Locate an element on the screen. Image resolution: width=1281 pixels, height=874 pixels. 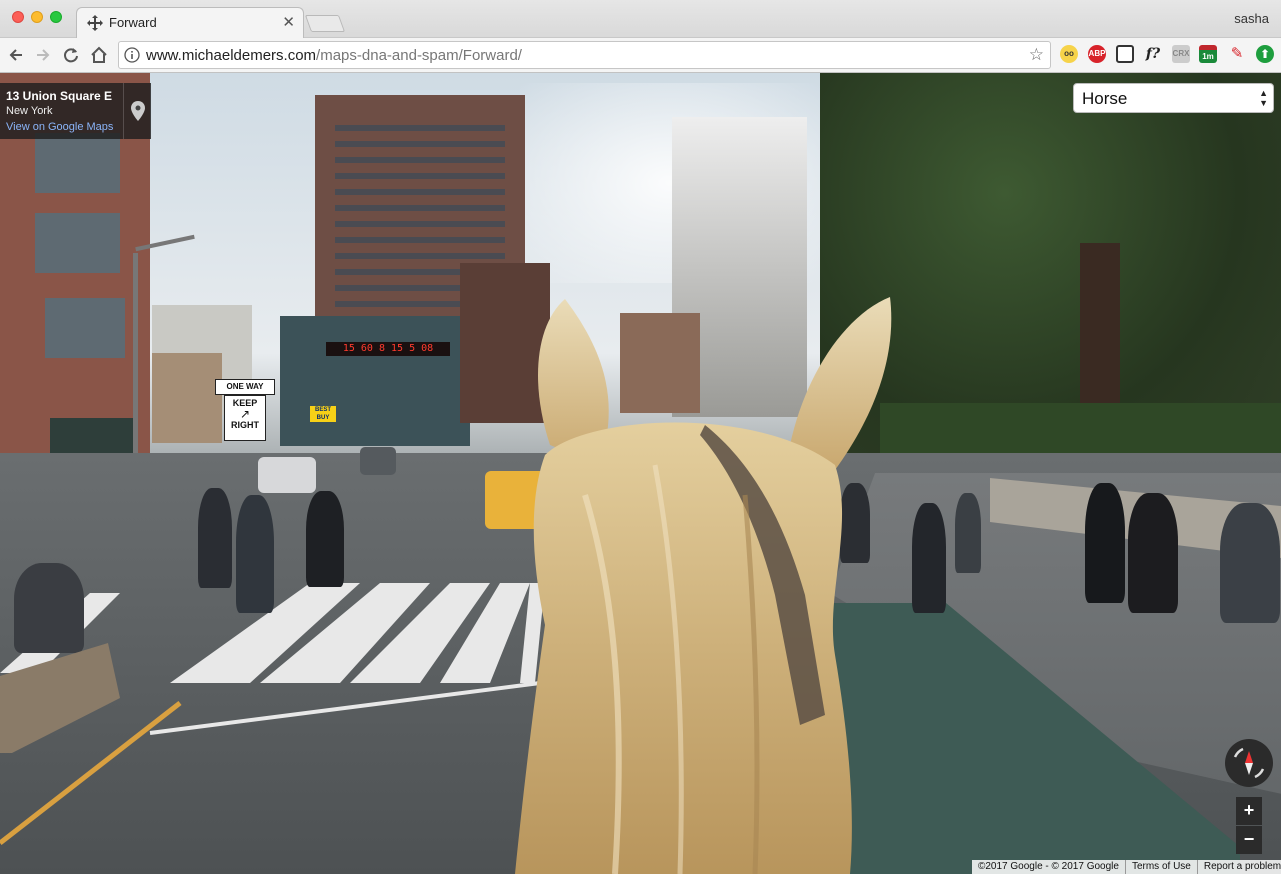
bookmark-star-icon: ☆ is located at coordinates (1036, 55).